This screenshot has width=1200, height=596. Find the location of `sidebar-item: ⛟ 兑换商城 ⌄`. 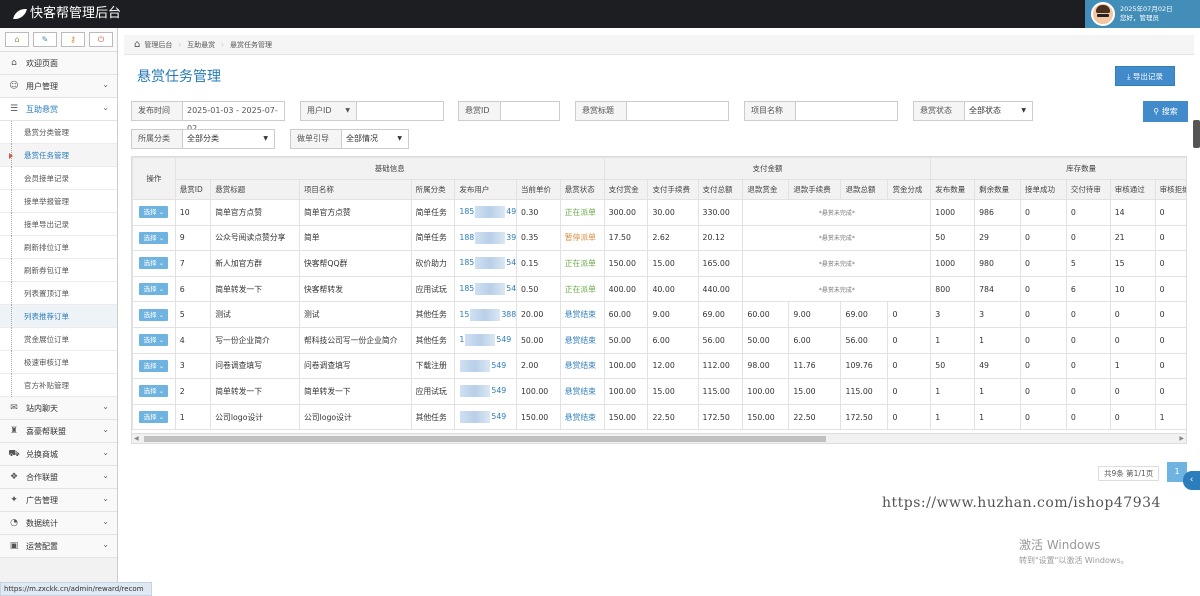

sidebar-item: ⛟ 兑换商城 ⌄ is located at coordinates (58, 454).